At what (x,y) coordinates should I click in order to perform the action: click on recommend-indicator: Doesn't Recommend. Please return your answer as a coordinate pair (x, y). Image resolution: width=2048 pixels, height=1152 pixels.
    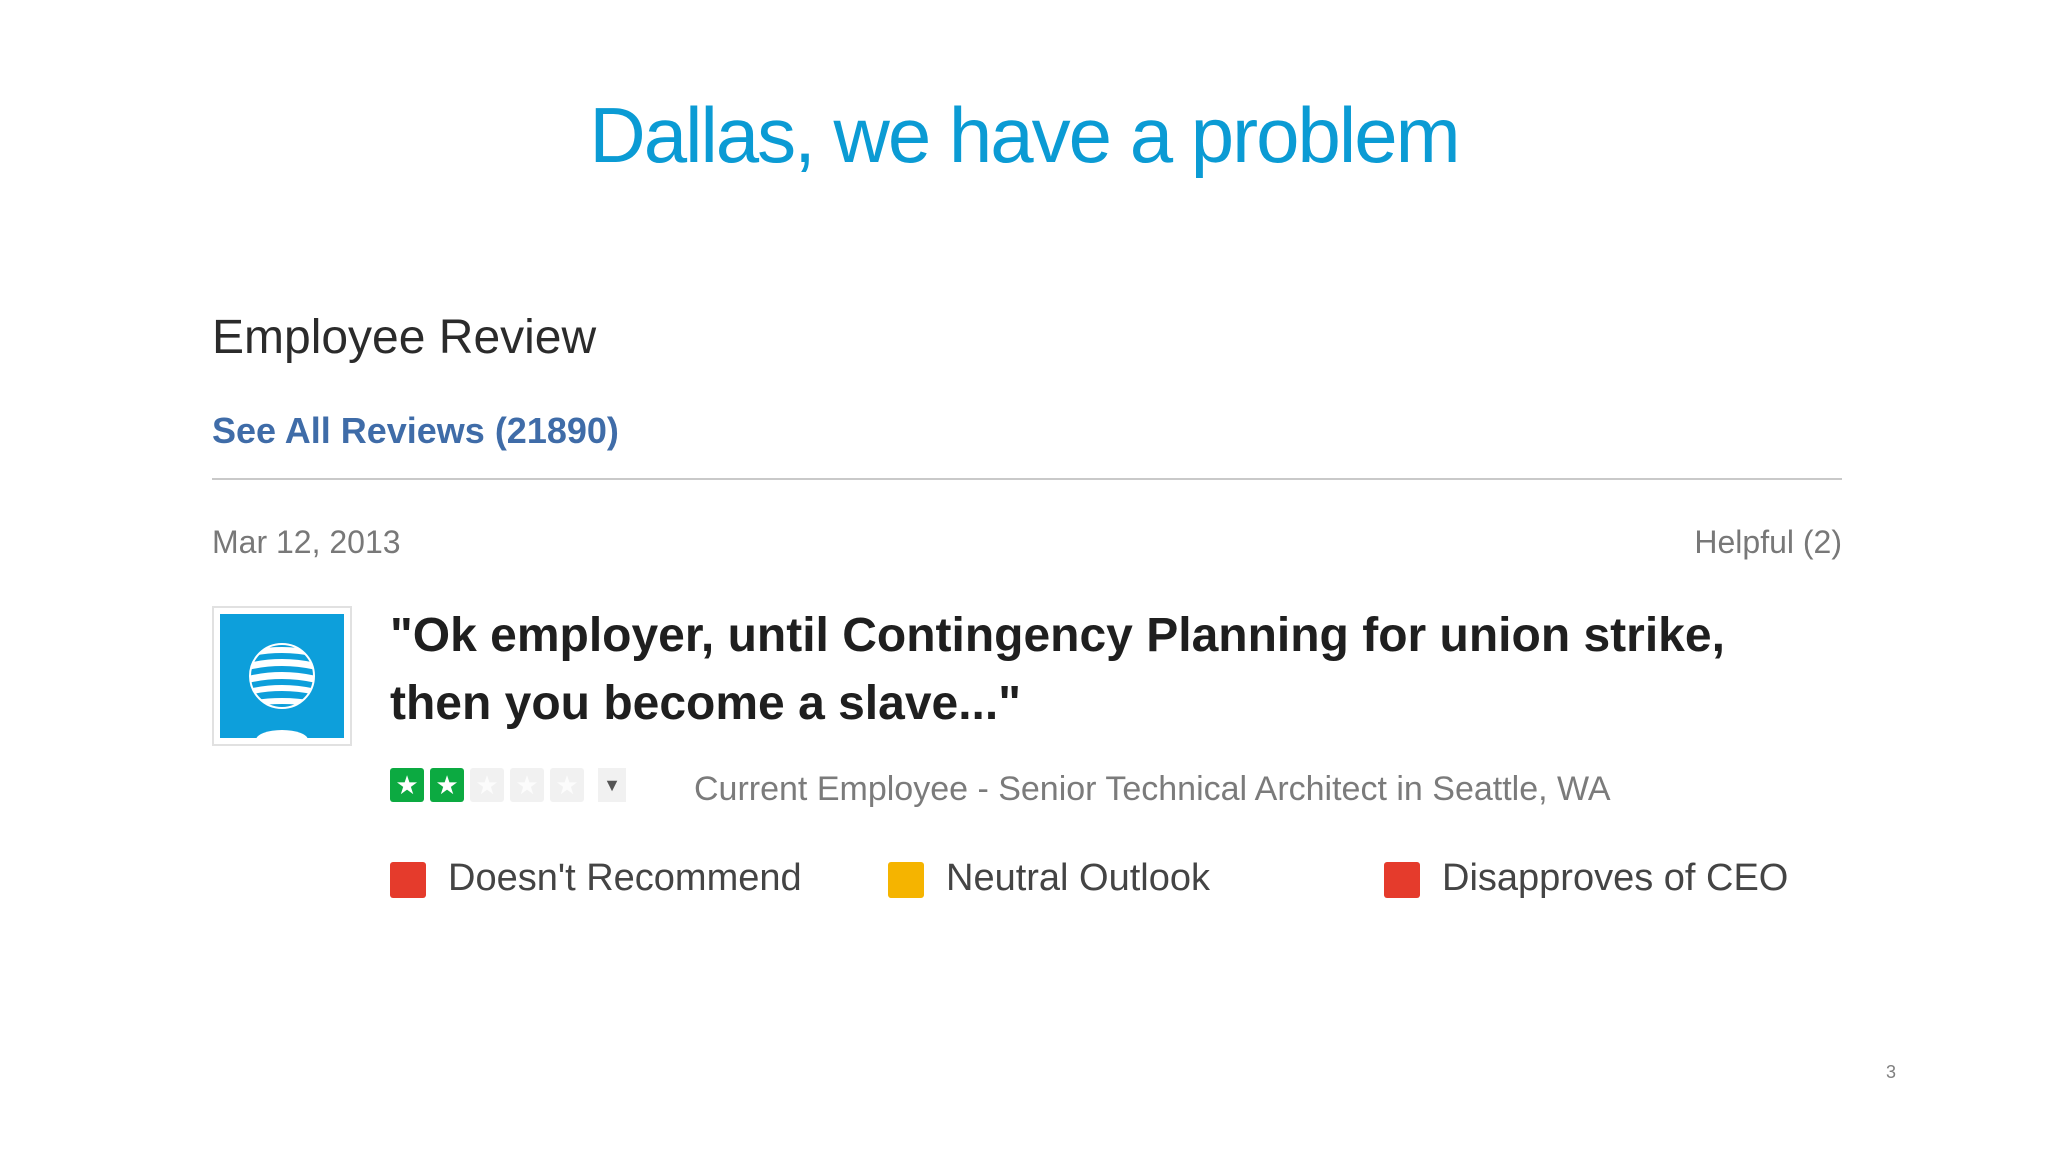
    Looking at the image, I should click on (596, 878).